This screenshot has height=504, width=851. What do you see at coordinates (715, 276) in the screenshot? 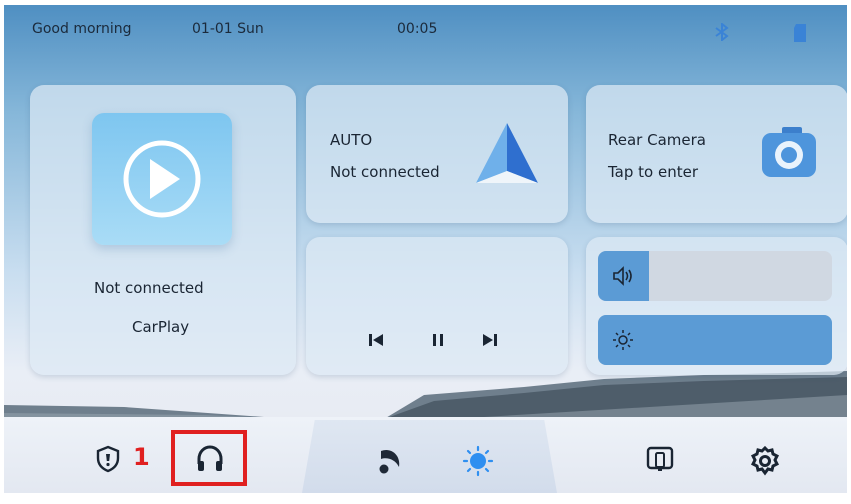
I see `volume-slider` at bounding box center [715, 276].